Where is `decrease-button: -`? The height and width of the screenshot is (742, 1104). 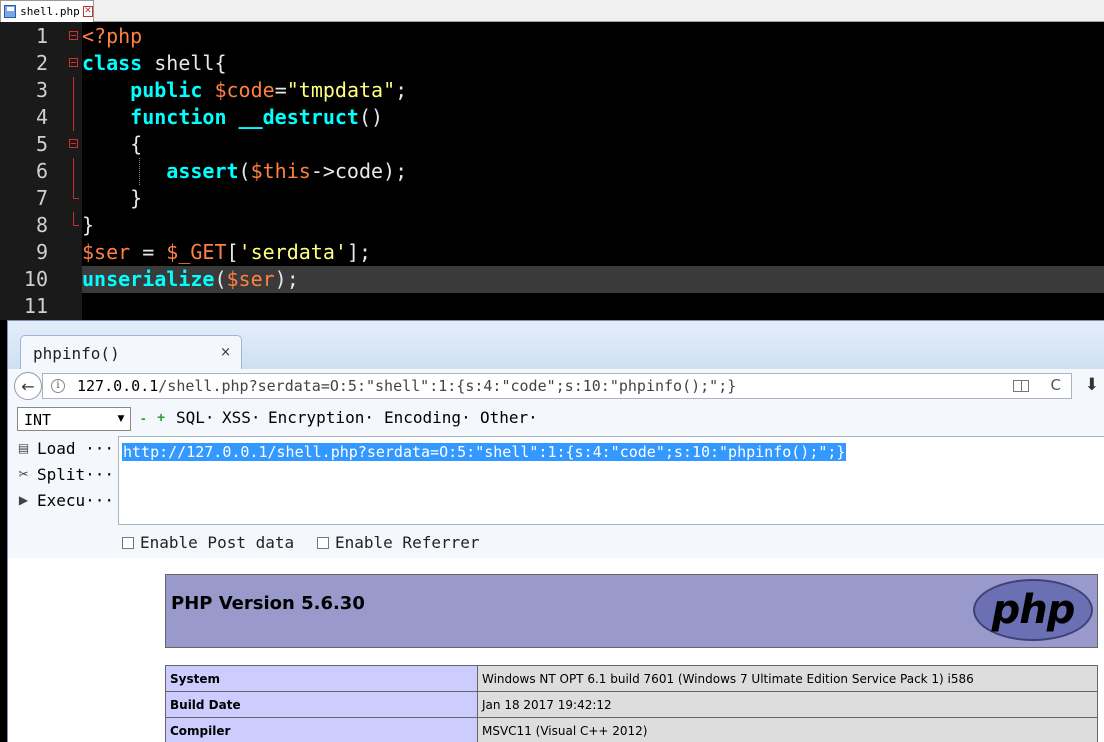
decrease-button: - is located at coordinates (143, 418).